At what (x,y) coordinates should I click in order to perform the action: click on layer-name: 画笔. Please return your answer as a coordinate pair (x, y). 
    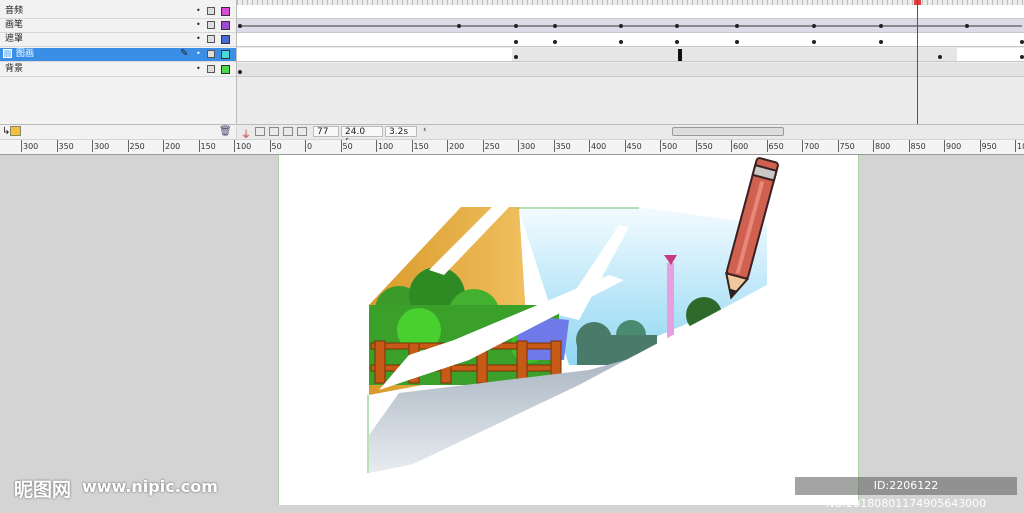
    Looking at the image, I should click on (14, 25).